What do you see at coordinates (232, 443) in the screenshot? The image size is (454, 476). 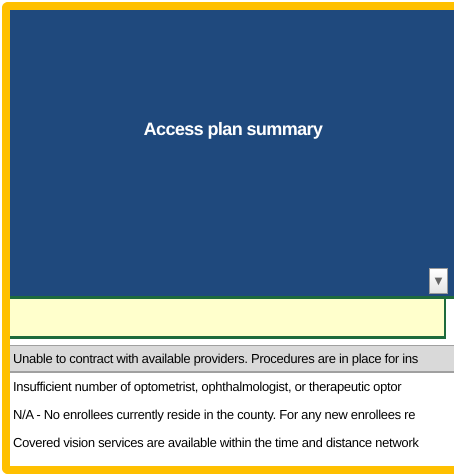 I see `dropdown-option: Covered vision services are available within the time and distance network` at bounding box center [232, 443].